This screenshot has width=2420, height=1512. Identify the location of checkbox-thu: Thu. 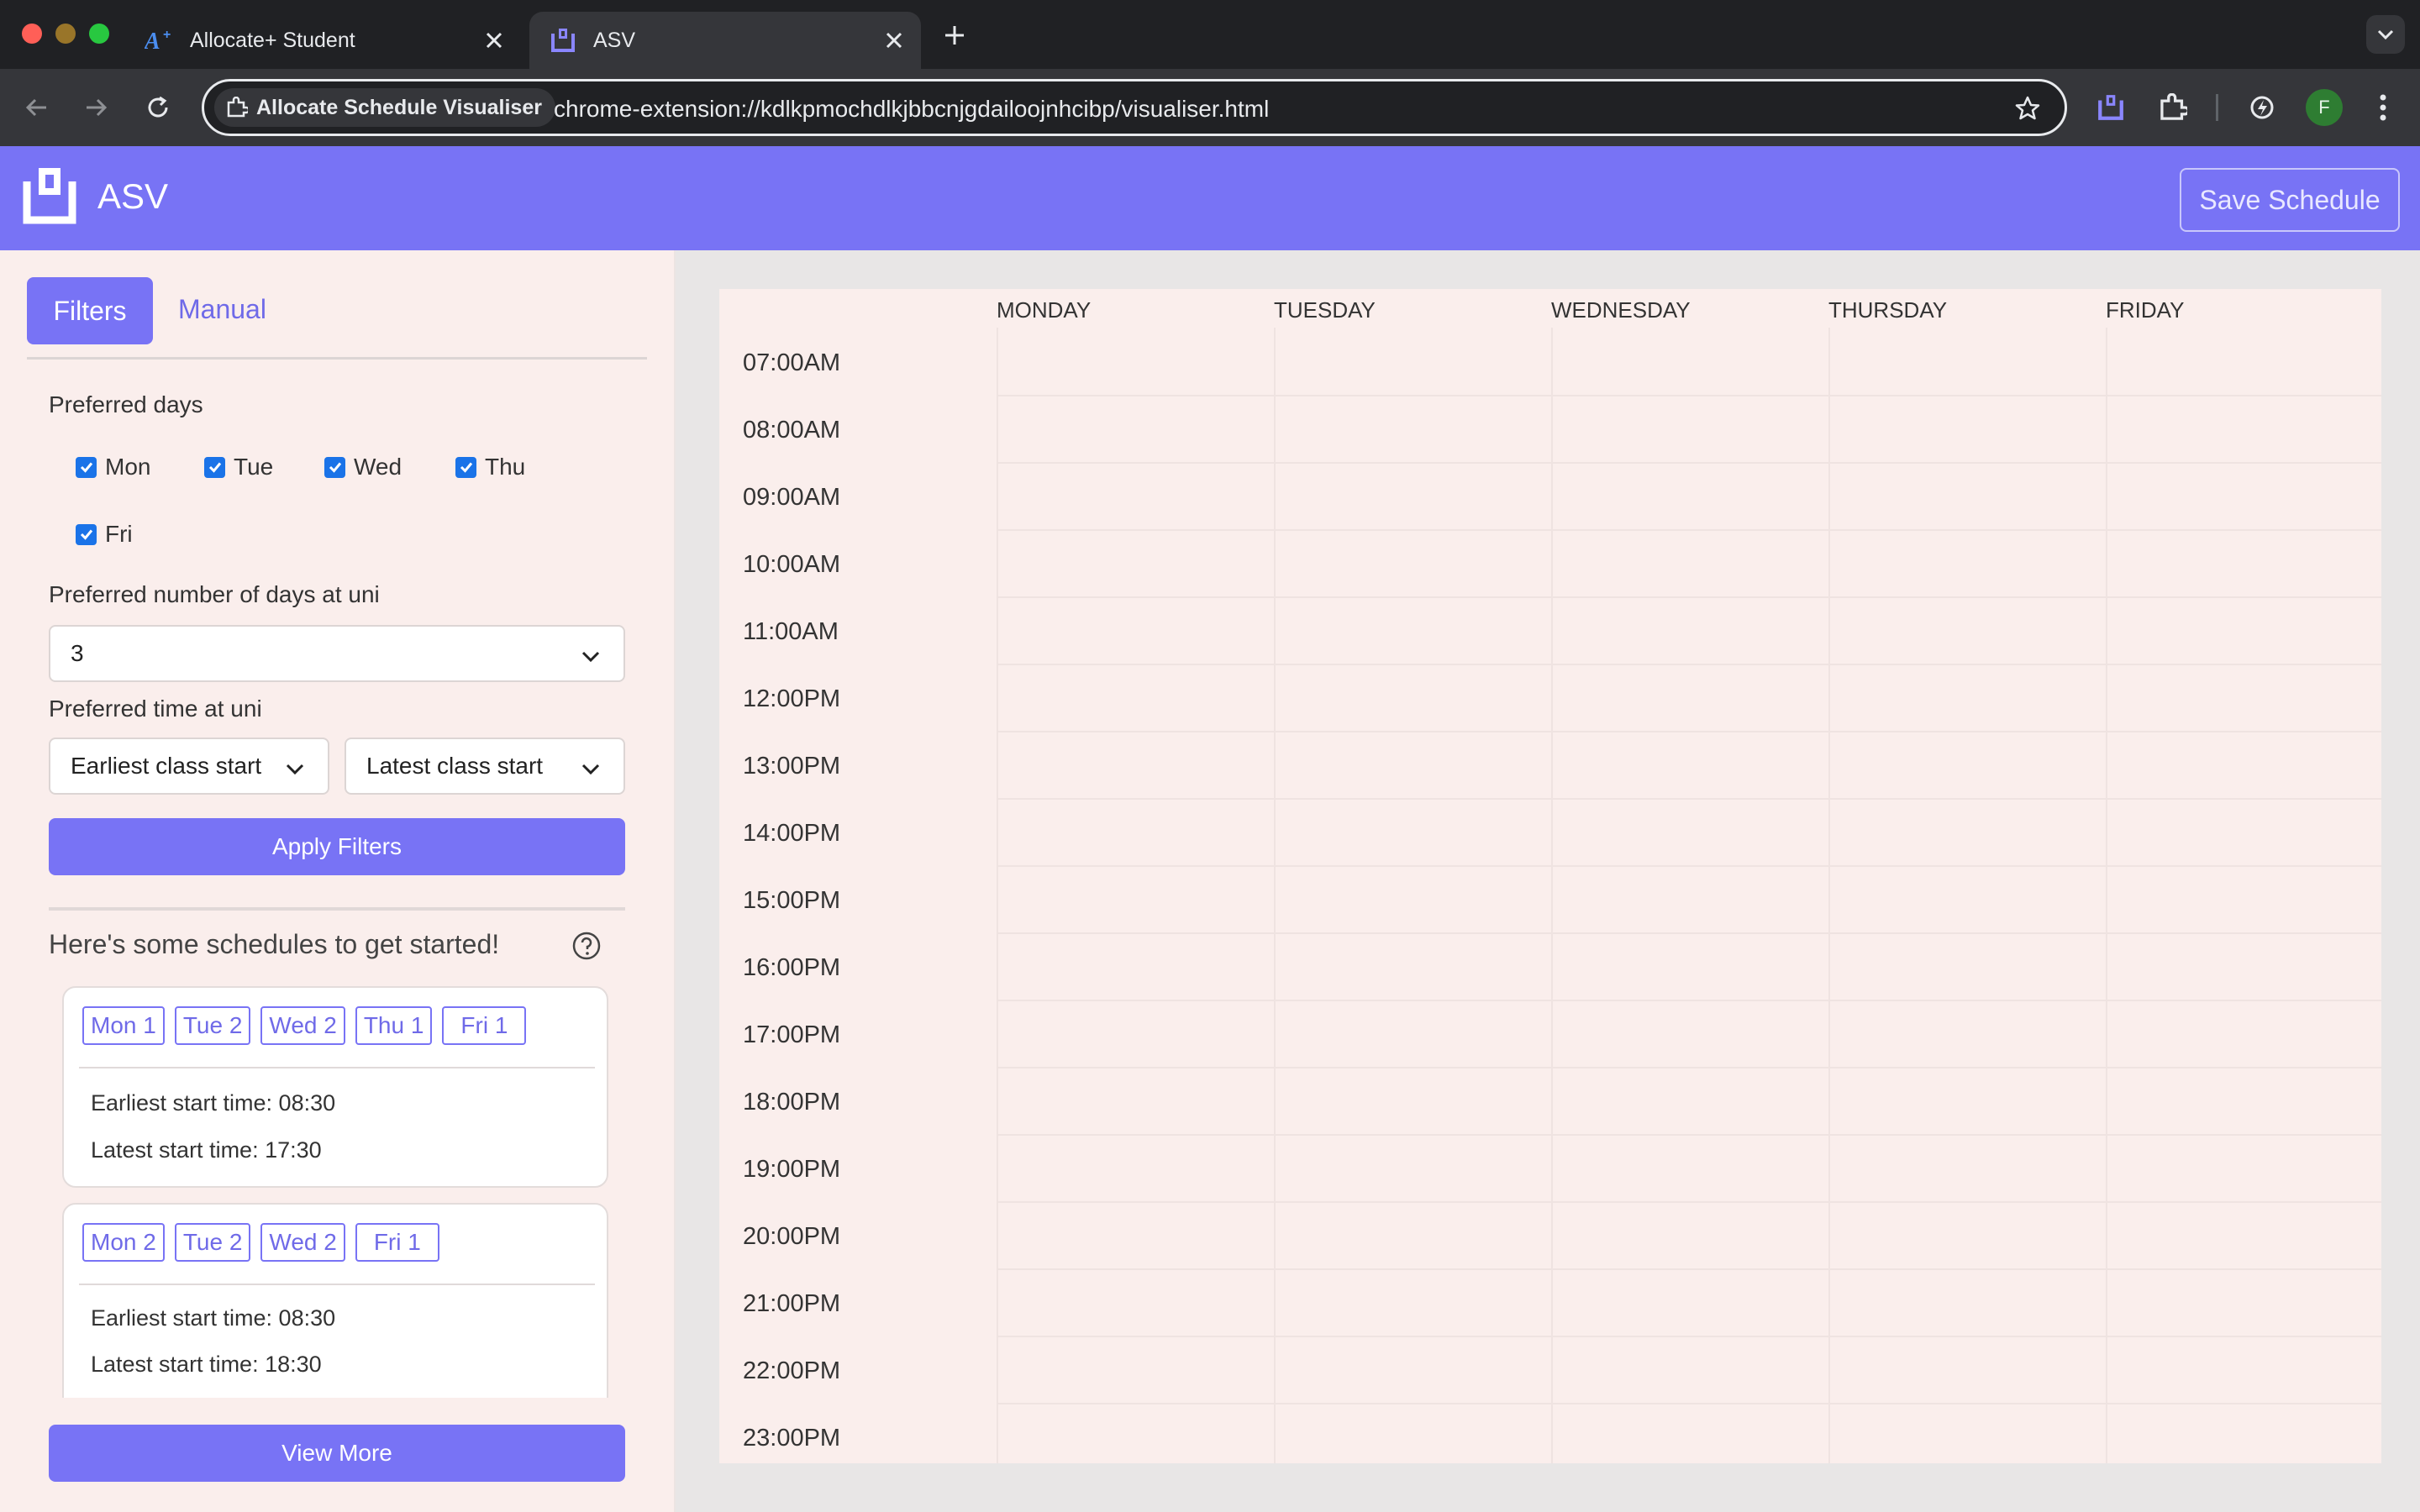
(490, 467).